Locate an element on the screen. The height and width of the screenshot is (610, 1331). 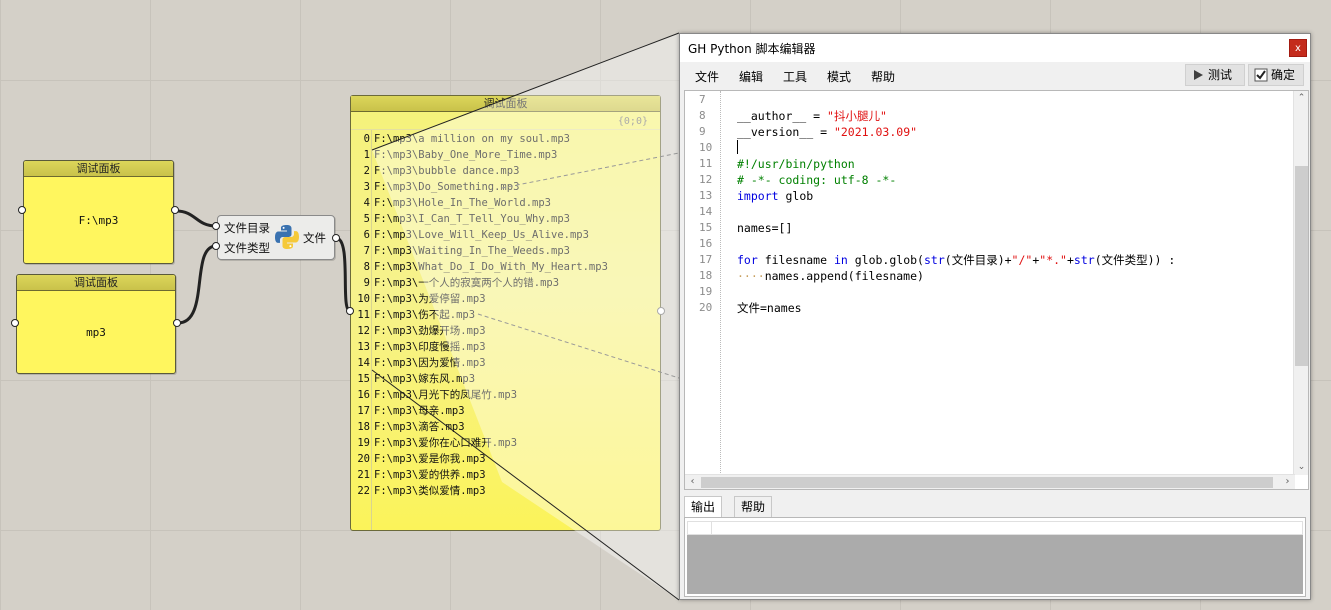
list-item-path: F:\mp3\嫁东风.mp3 is located at coordinates (425, 379).